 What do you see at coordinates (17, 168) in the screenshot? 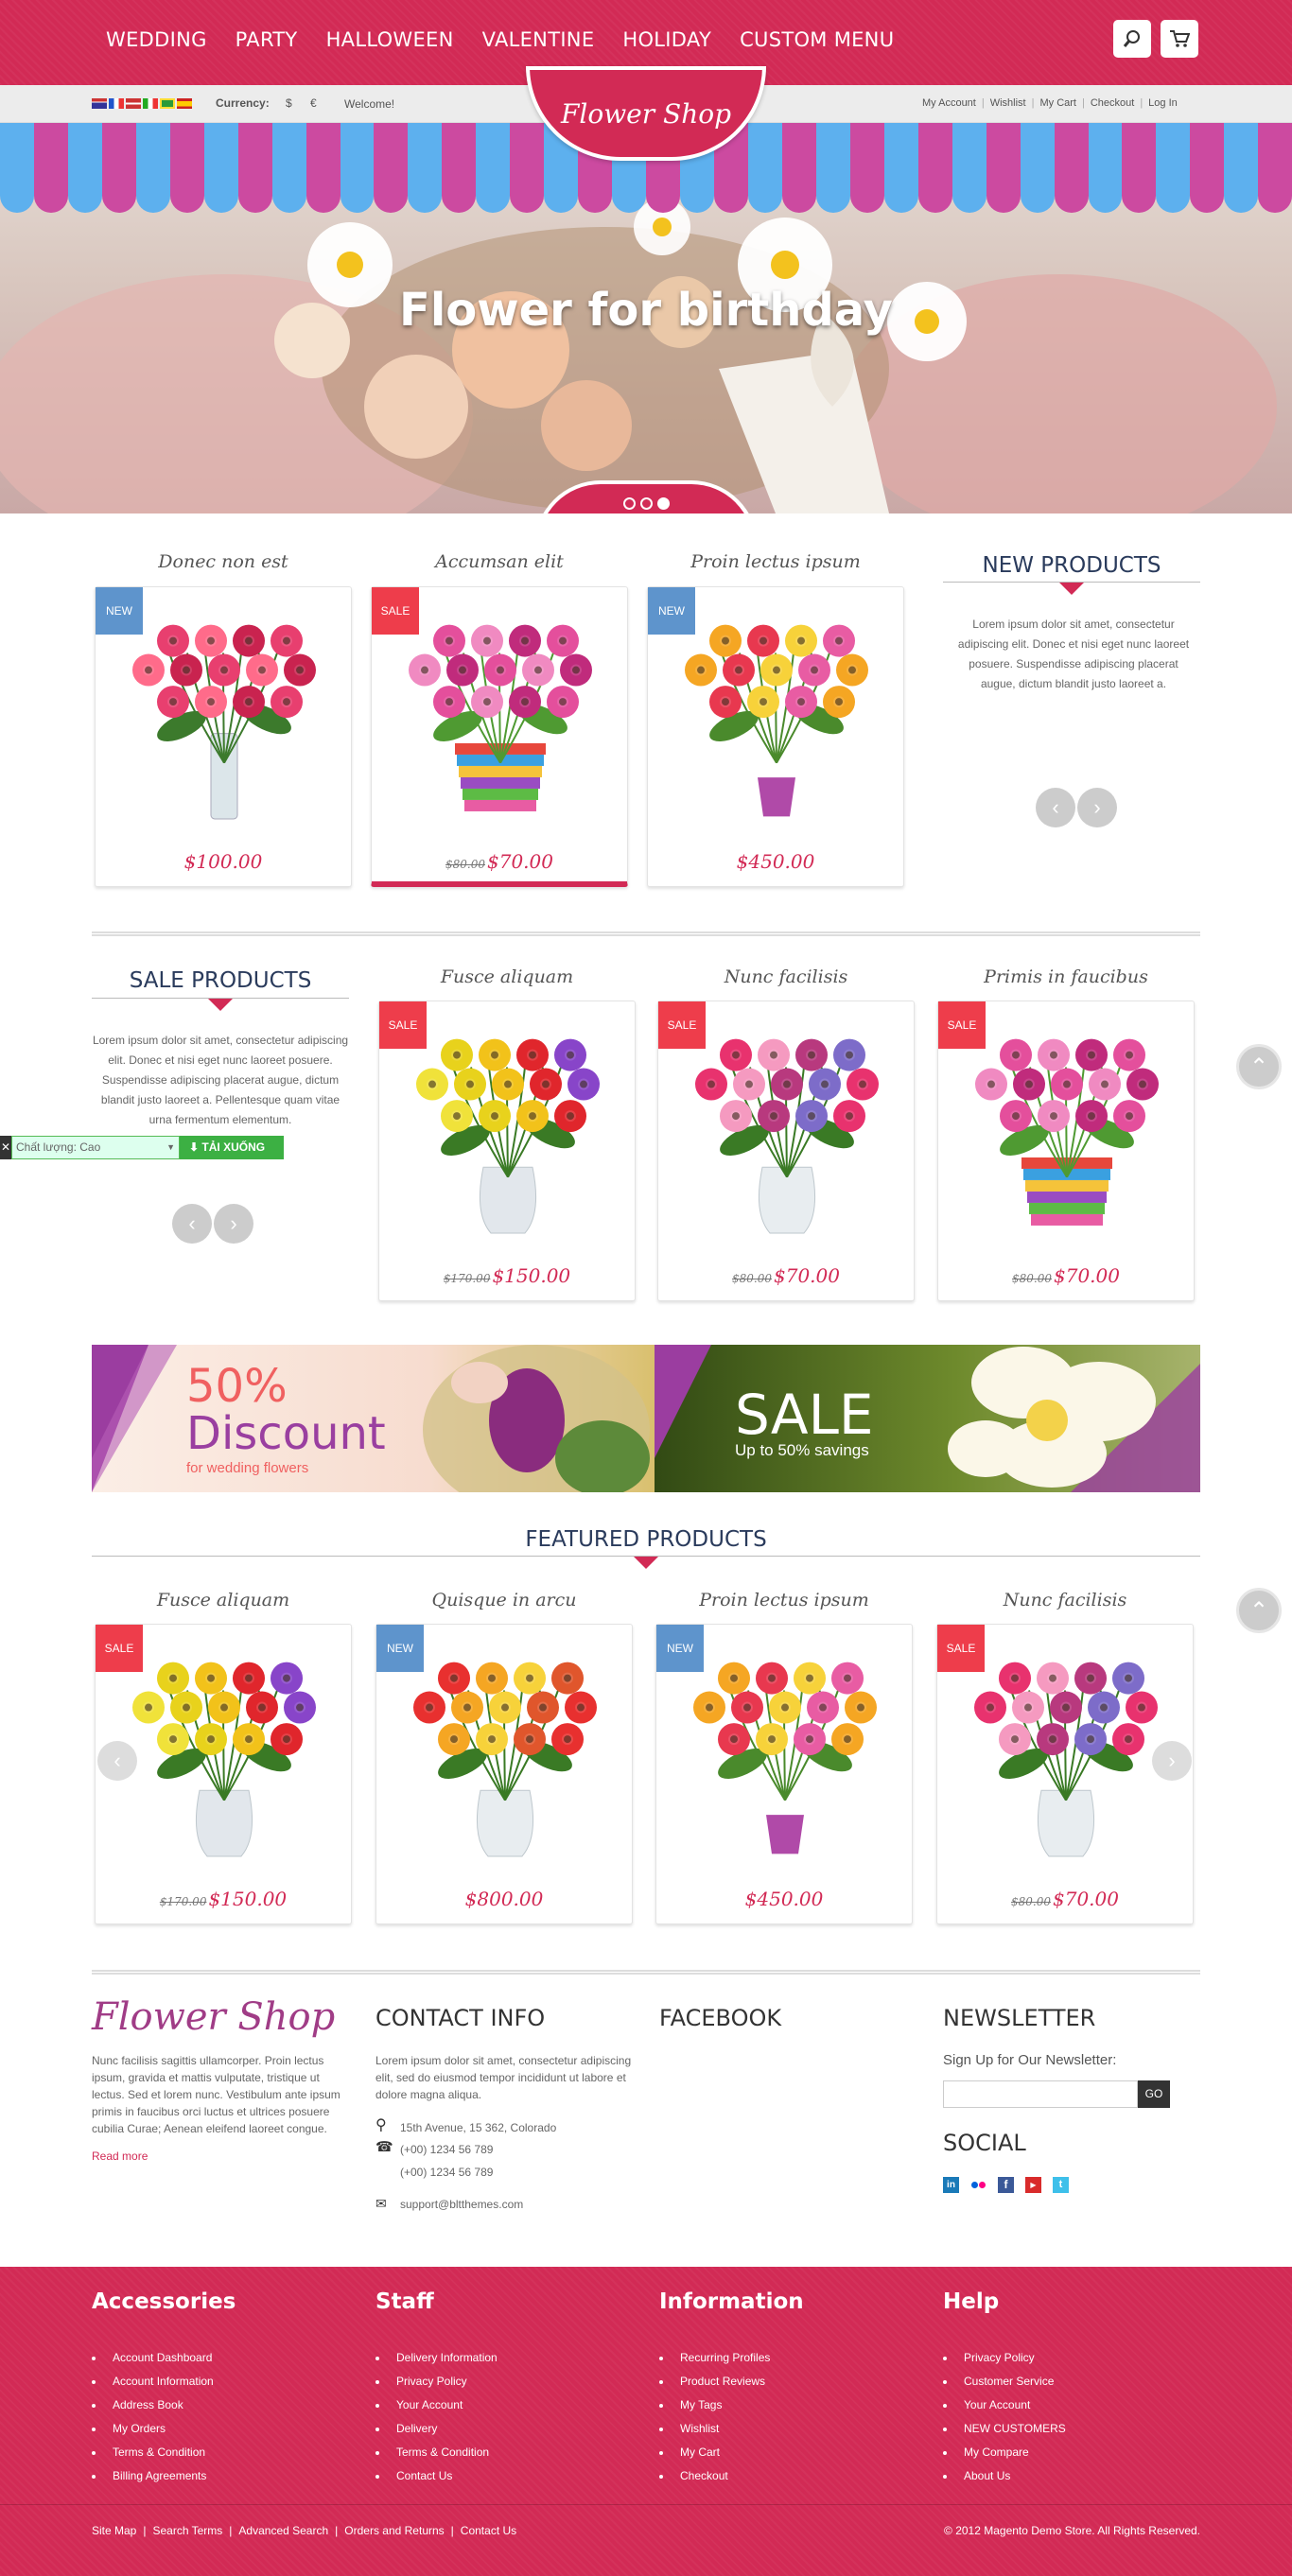
I see `awning-stripe` at bounding box center [17, 168].